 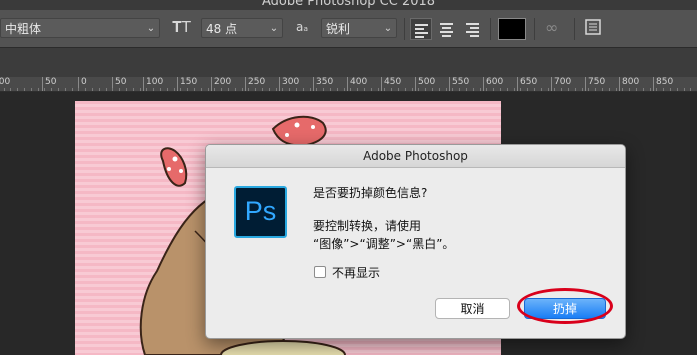 I want to click on ruler-label: 100, so click(x=155, y=82).